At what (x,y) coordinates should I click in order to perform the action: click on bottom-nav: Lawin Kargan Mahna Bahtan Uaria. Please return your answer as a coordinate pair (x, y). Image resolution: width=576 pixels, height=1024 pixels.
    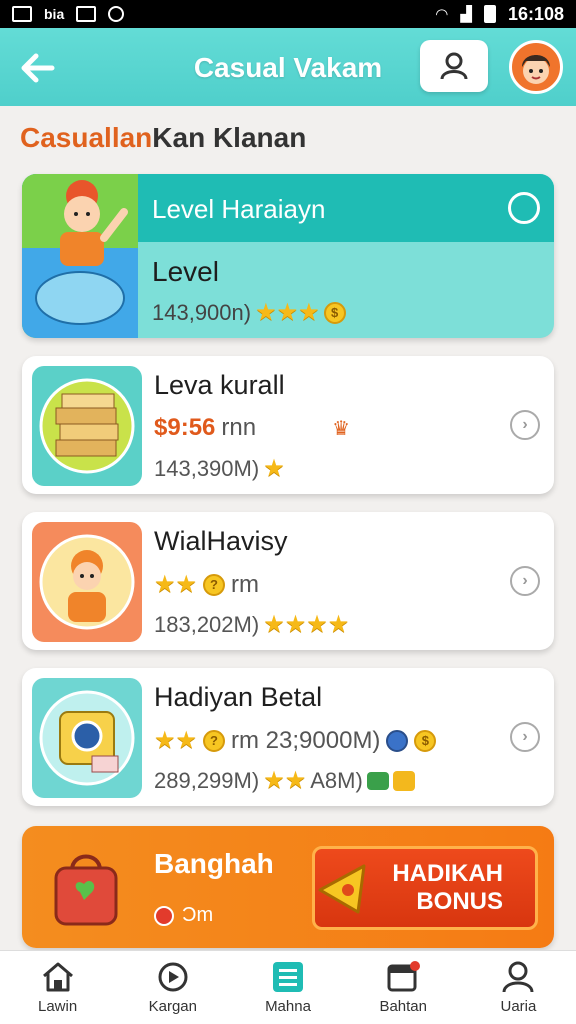
    Looking at the image, I should click on (288, 987).